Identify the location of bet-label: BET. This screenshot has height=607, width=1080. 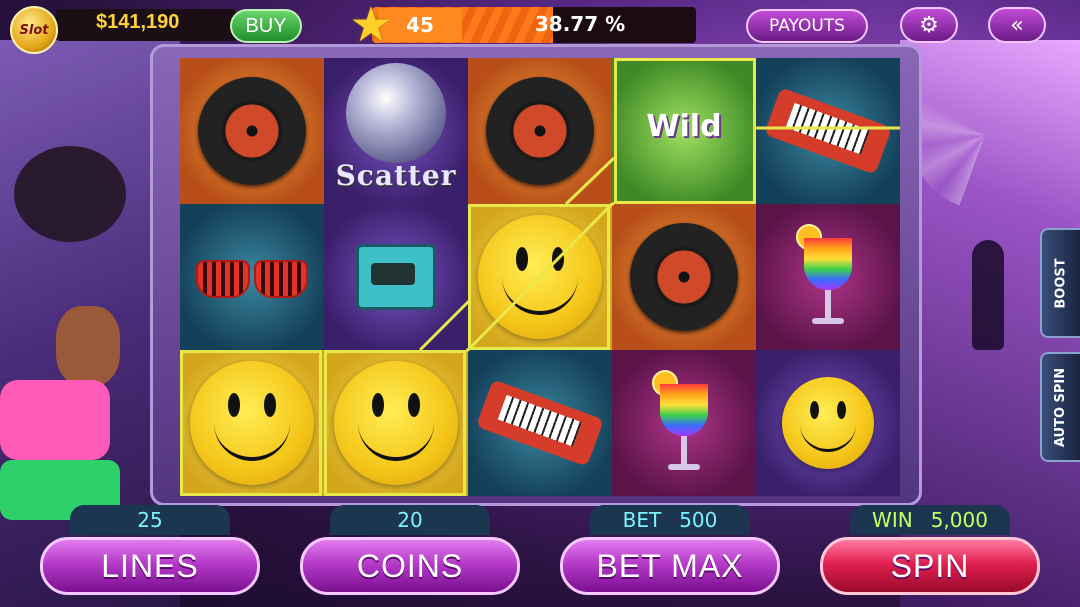
(642, 520).